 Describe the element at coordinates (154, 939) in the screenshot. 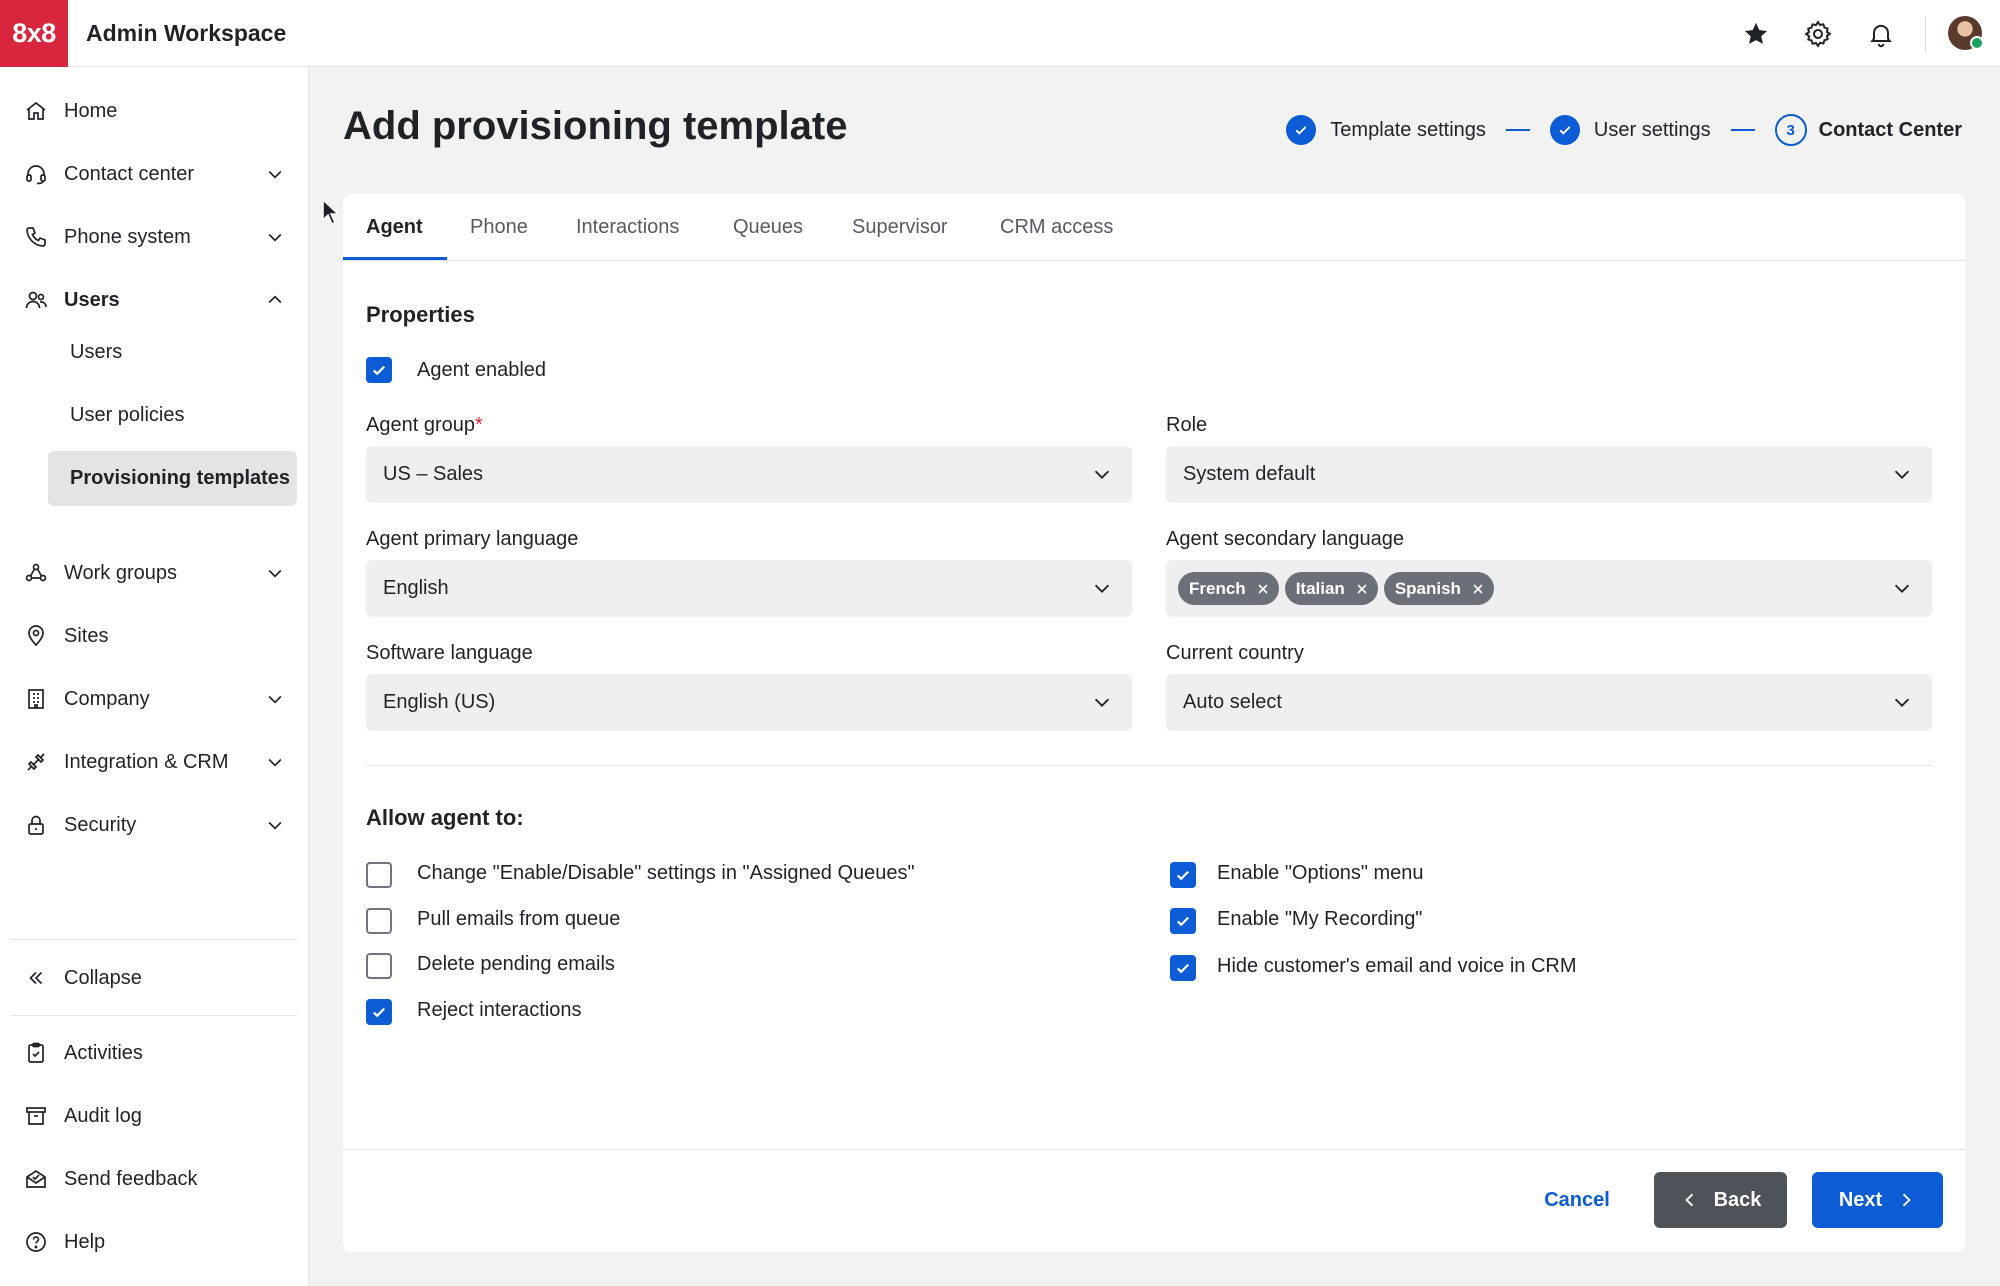

I see `sidebar-divider` at that location.